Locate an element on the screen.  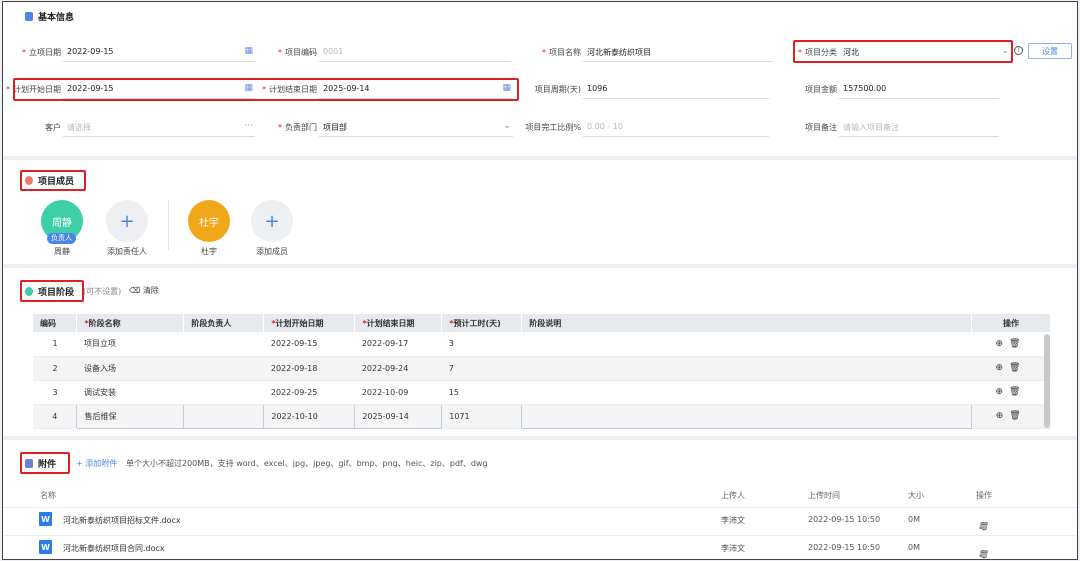
project-amount-value: 157500.00 is located at coordinates (865, 88).